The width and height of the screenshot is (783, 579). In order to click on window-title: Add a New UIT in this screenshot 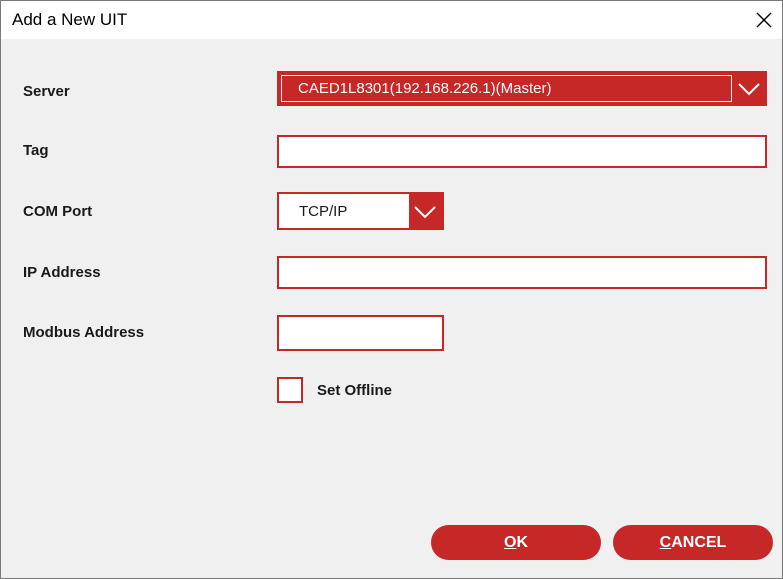, I will do `click(70, 19)`.